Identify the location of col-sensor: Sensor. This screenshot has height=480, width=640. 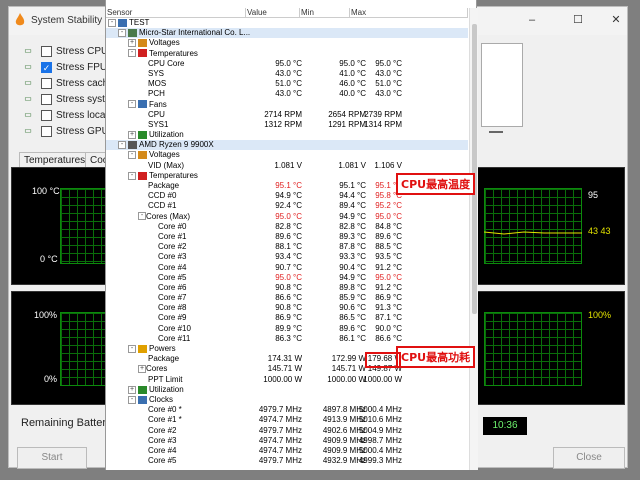
(176, 13).